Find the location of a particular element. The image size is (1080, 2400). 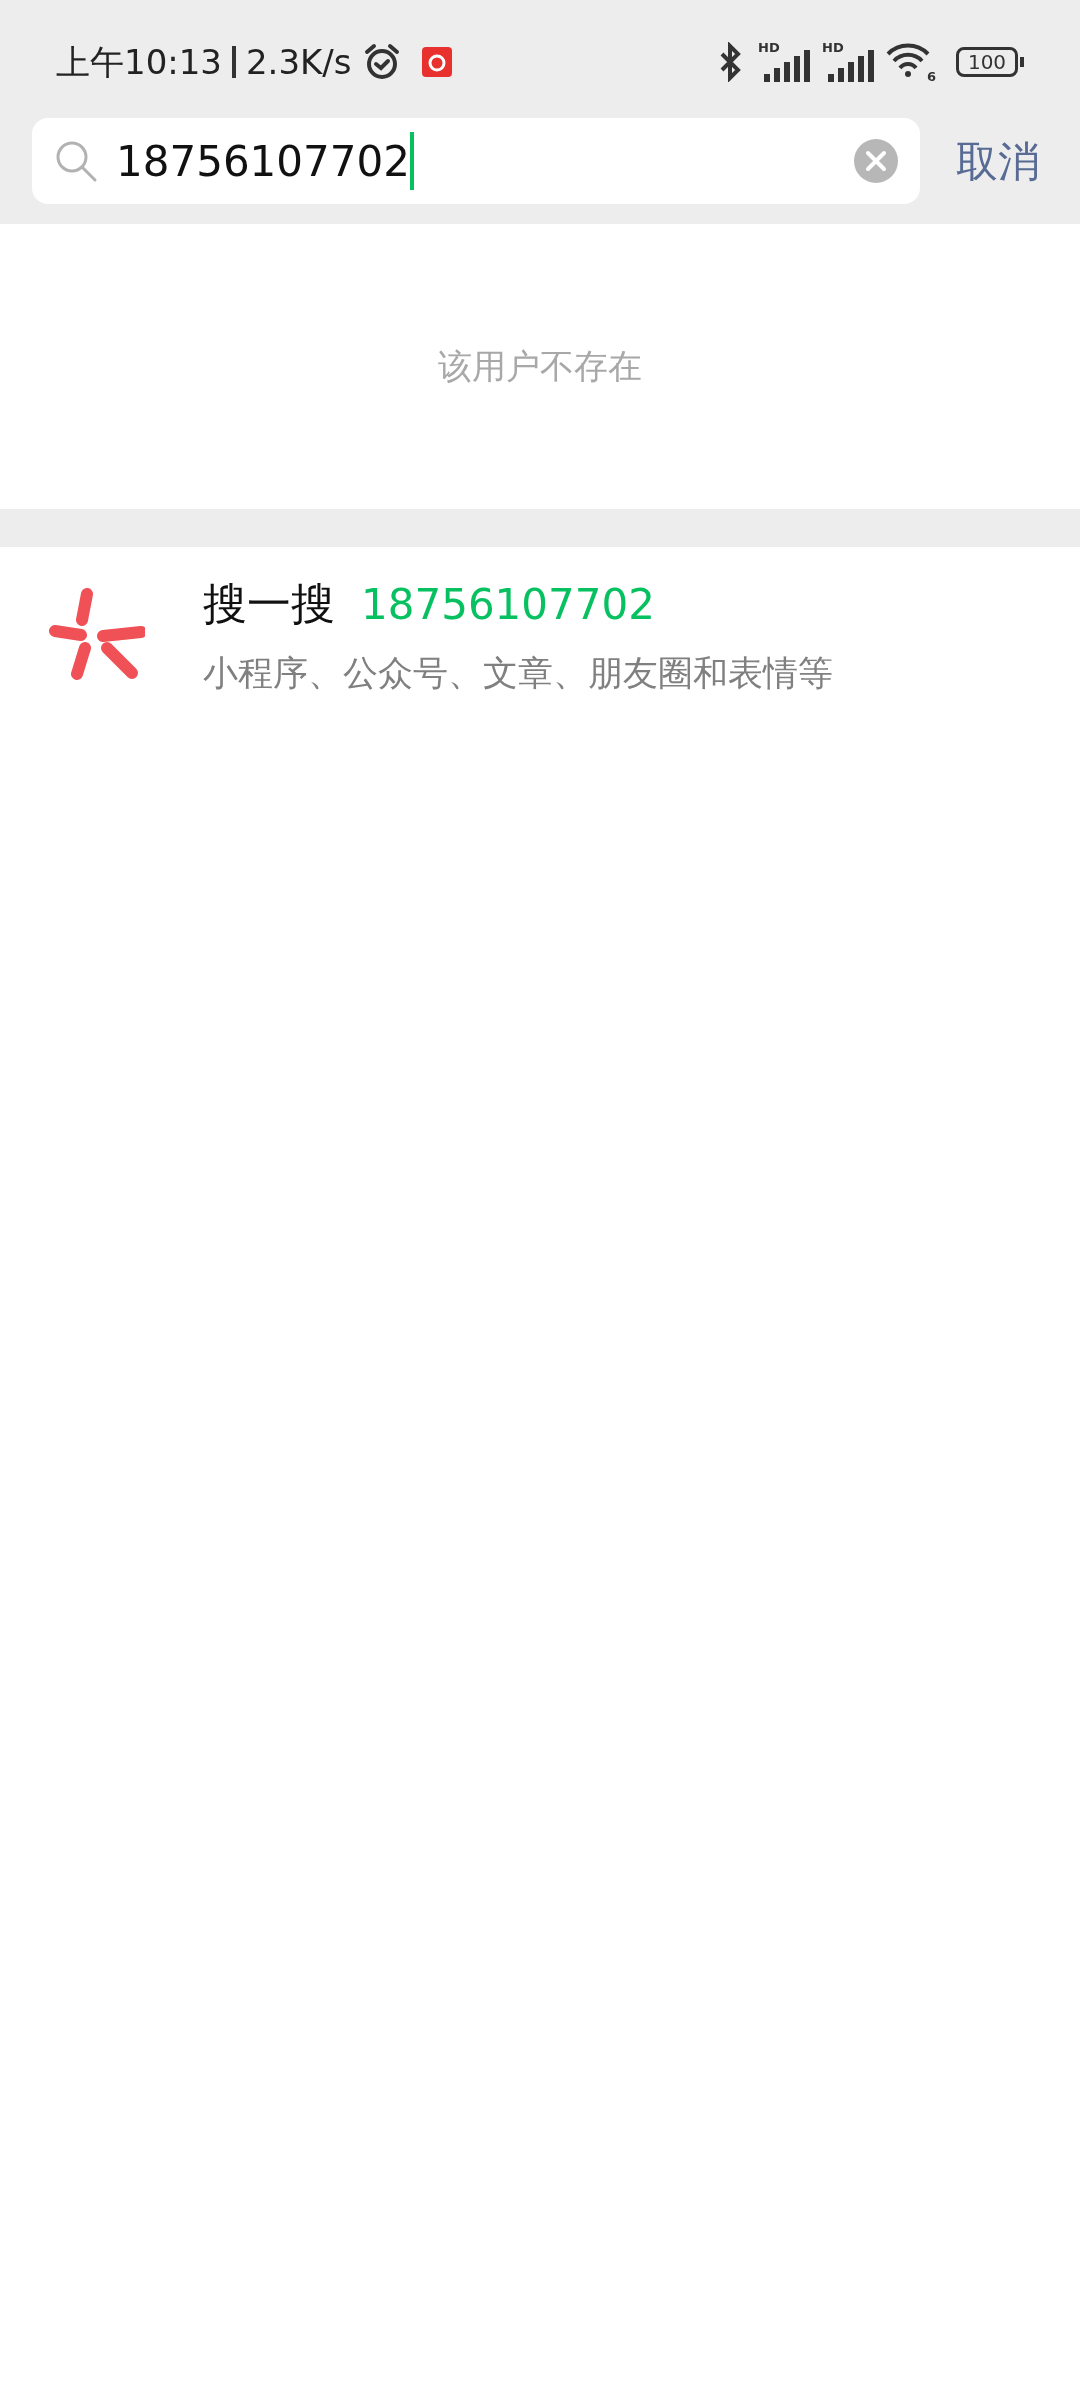

network-speed: 2.3K/s is located at coordinates (299, 62).